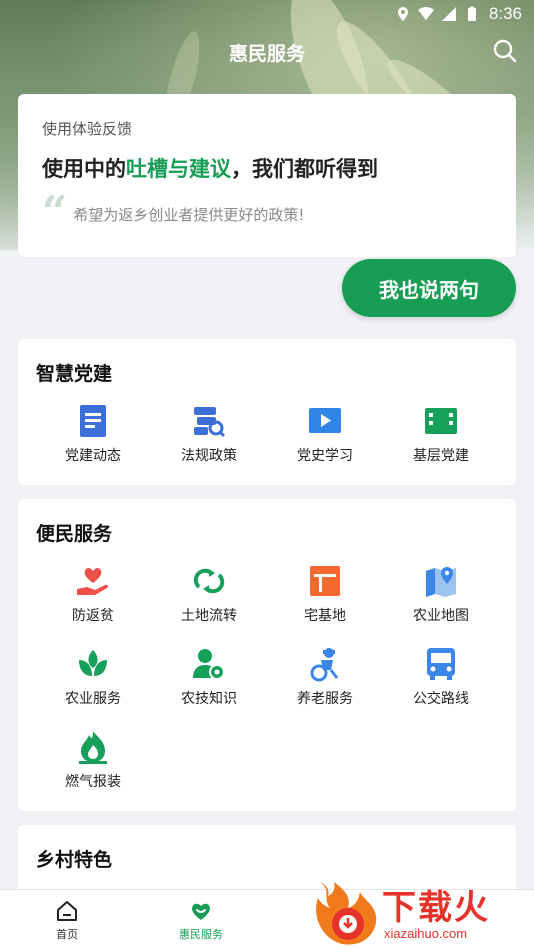  I want to click on bus-icon, so click(441, 664).